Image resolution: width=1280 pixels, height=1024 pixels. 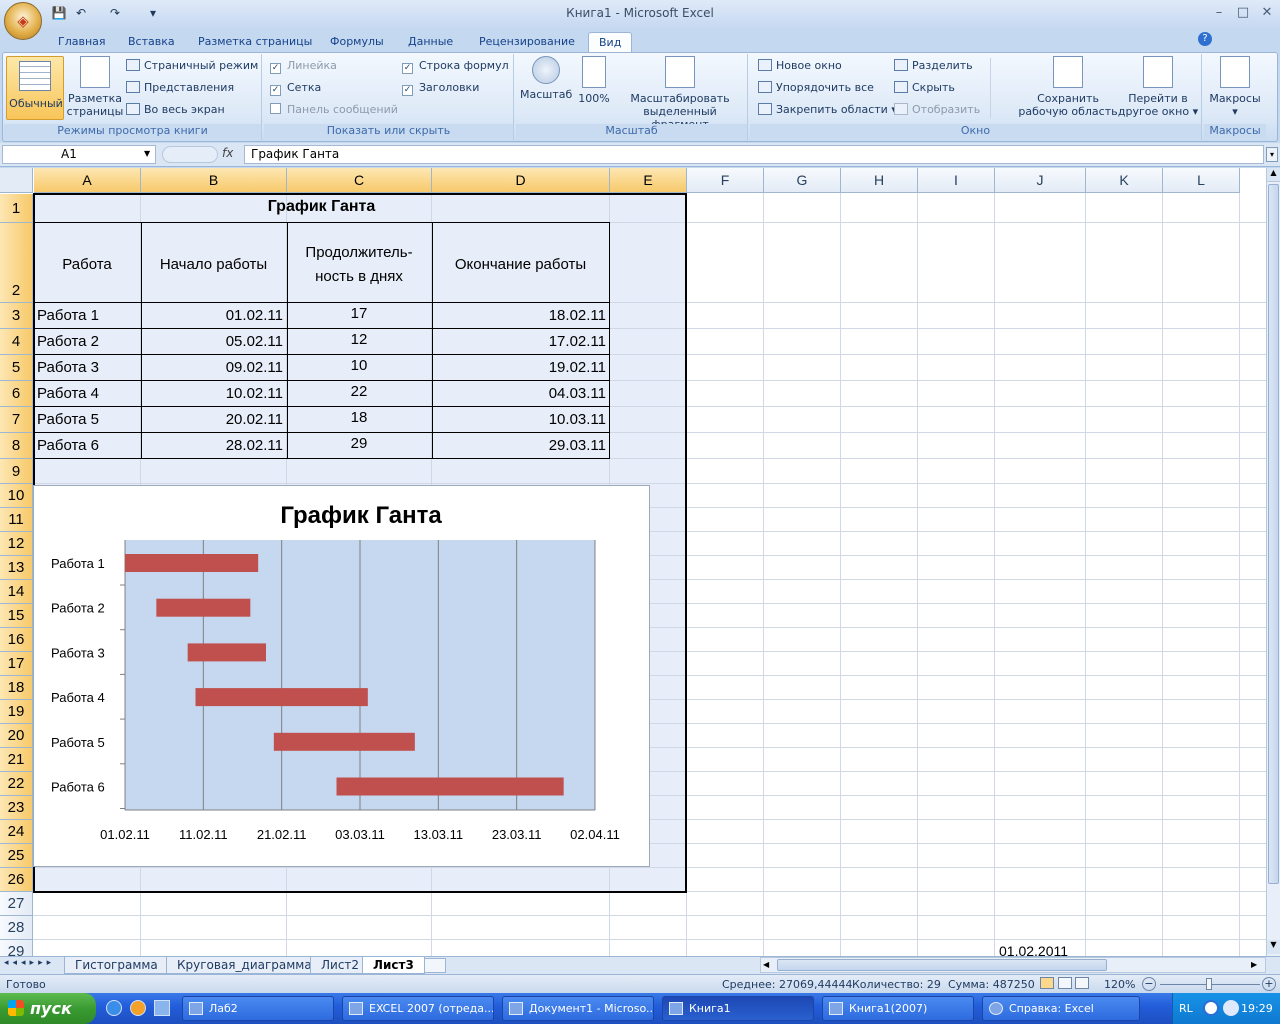 I want to click on column-header-f: F, so click(x=725, y=180).